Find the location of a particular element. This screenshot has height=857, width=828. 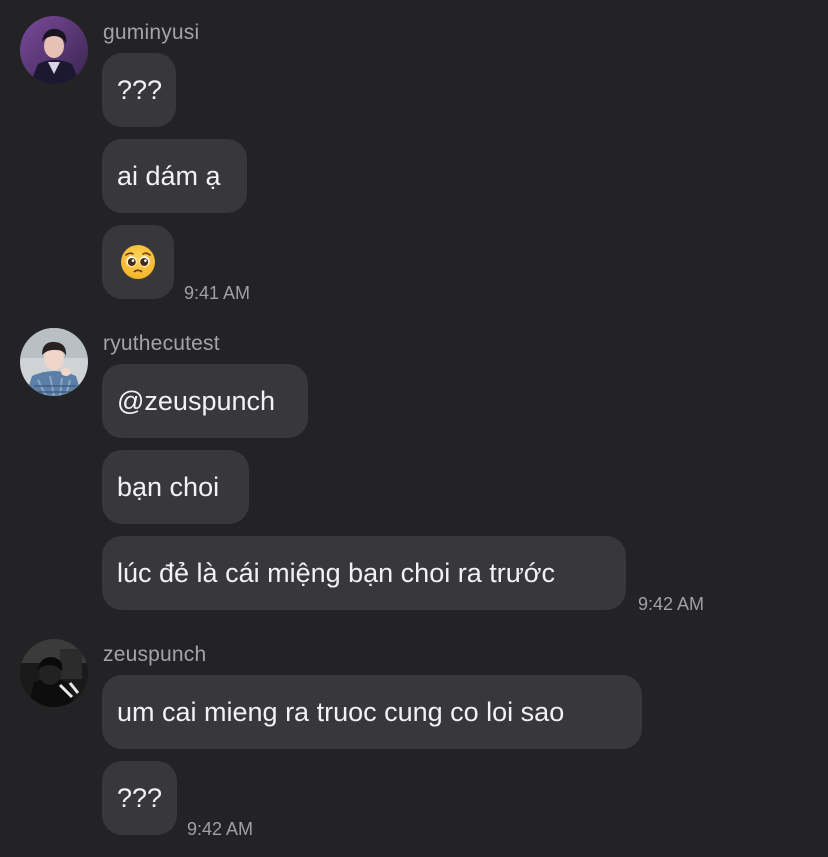

message-text: um cai mieng ra truoc cung co loi sao is located at coordinates (341, 711).